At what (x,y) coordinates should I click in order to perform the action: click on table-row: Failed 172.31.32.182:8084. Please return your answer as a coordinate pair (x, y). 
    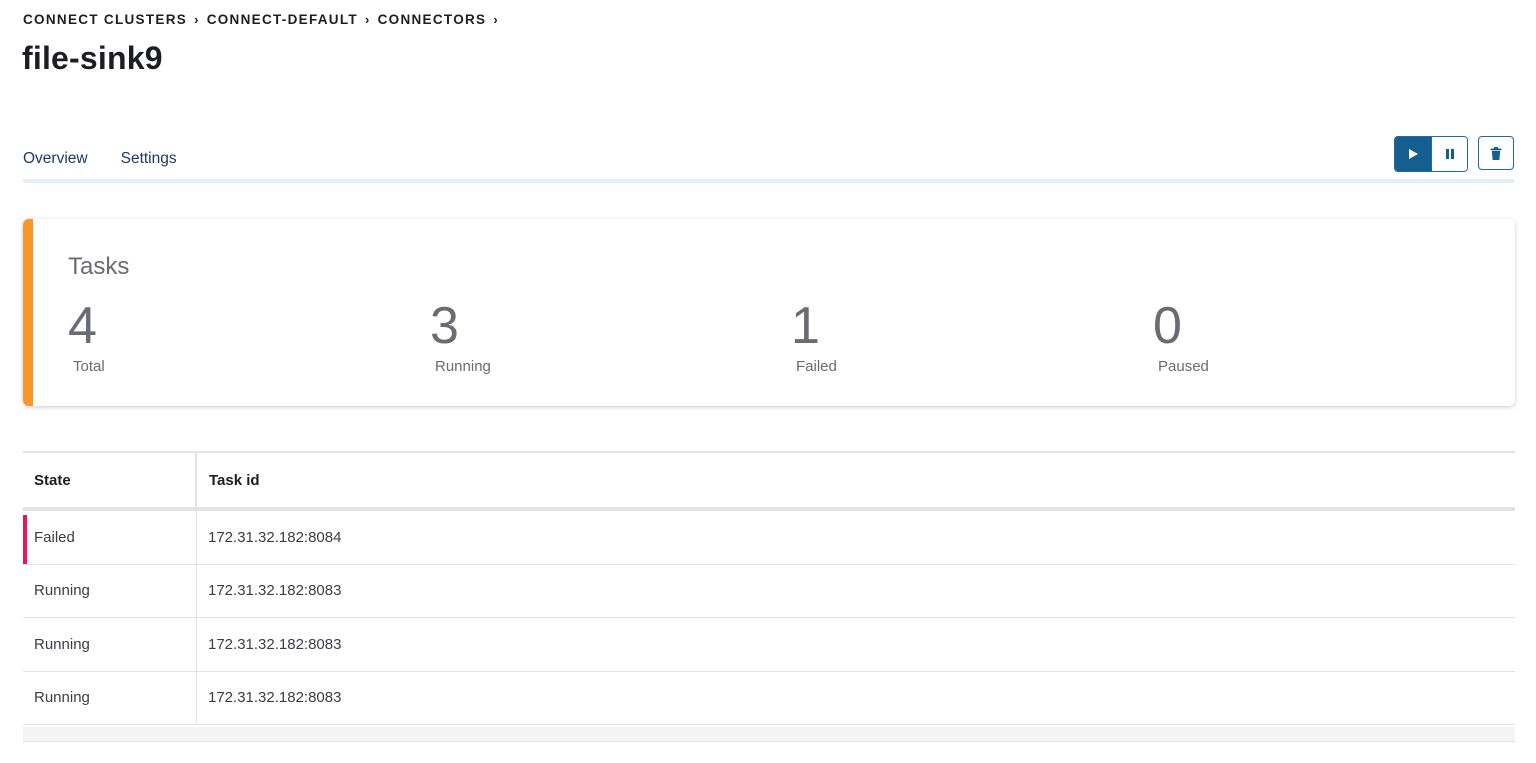
    Looking at the image, I should click on (769, 538).